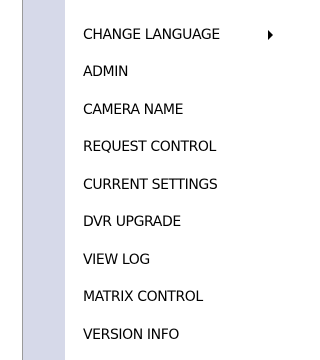  Describe the element at coordinates (106, 72) in the screenshot. I see `menu-item-label: ADMIN` at that location.